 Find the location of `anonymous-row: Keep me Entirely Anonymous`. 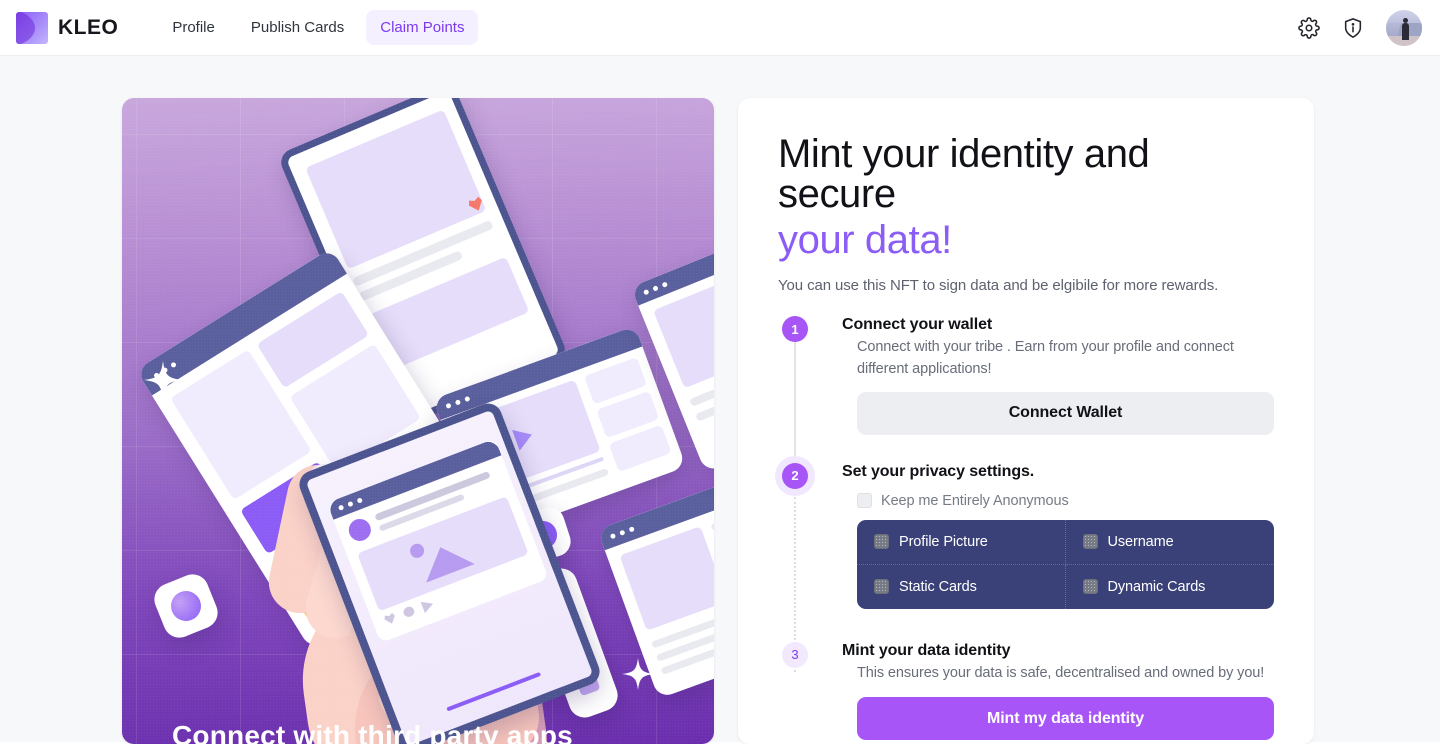

anonymous-row: Keep me Entirely Anonymous is located at coordinates (1065, 501).